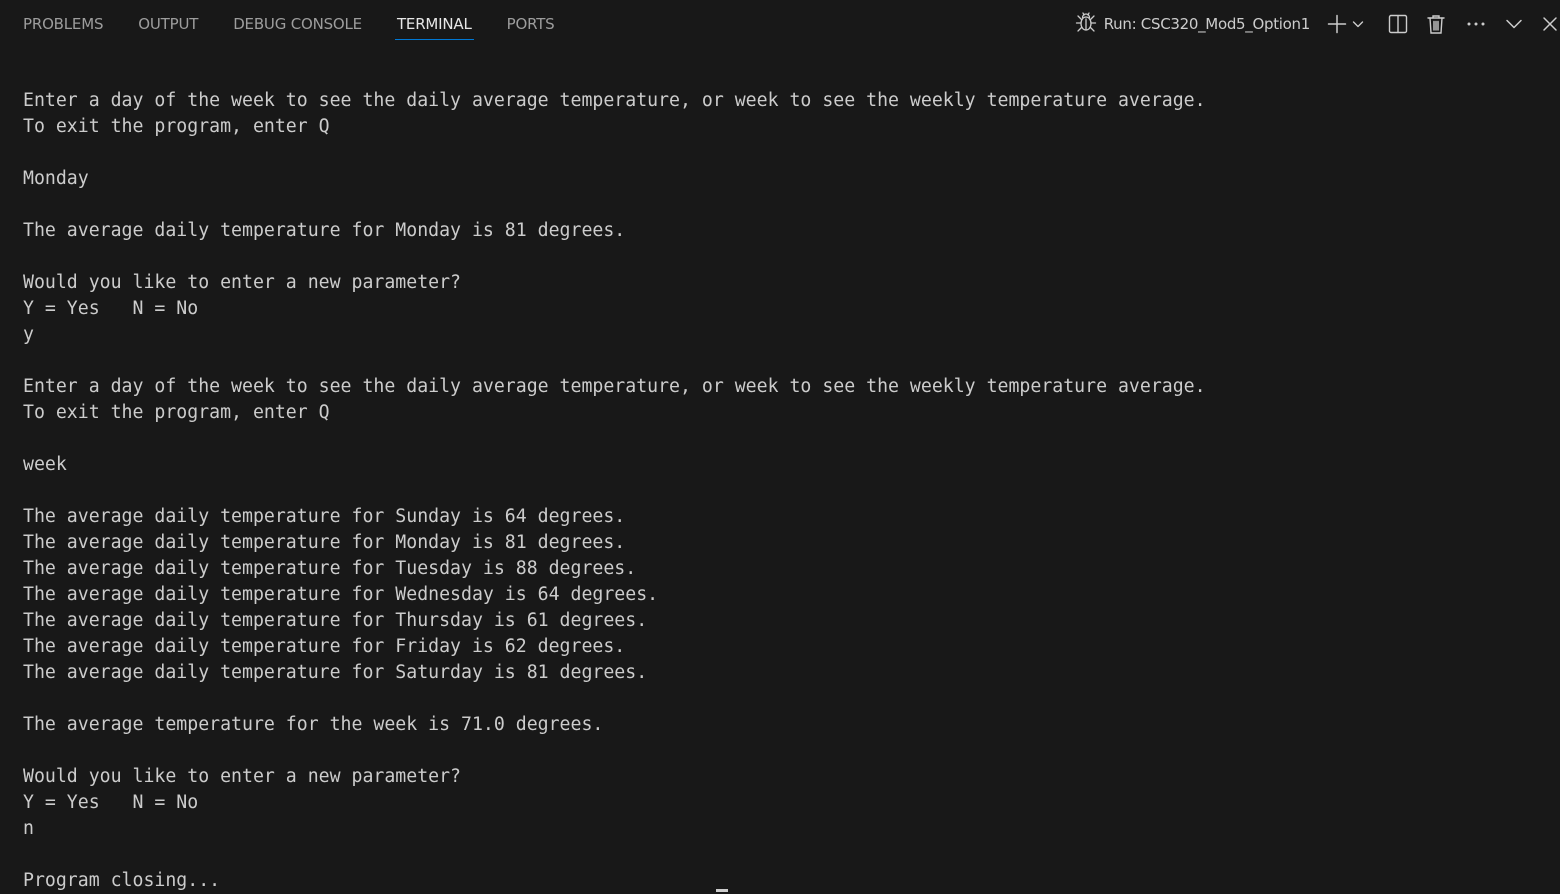 Image resolution: width=1560 pixels, height=894 pixels. I want to click on new-terminal-button, so click(1337, 24).